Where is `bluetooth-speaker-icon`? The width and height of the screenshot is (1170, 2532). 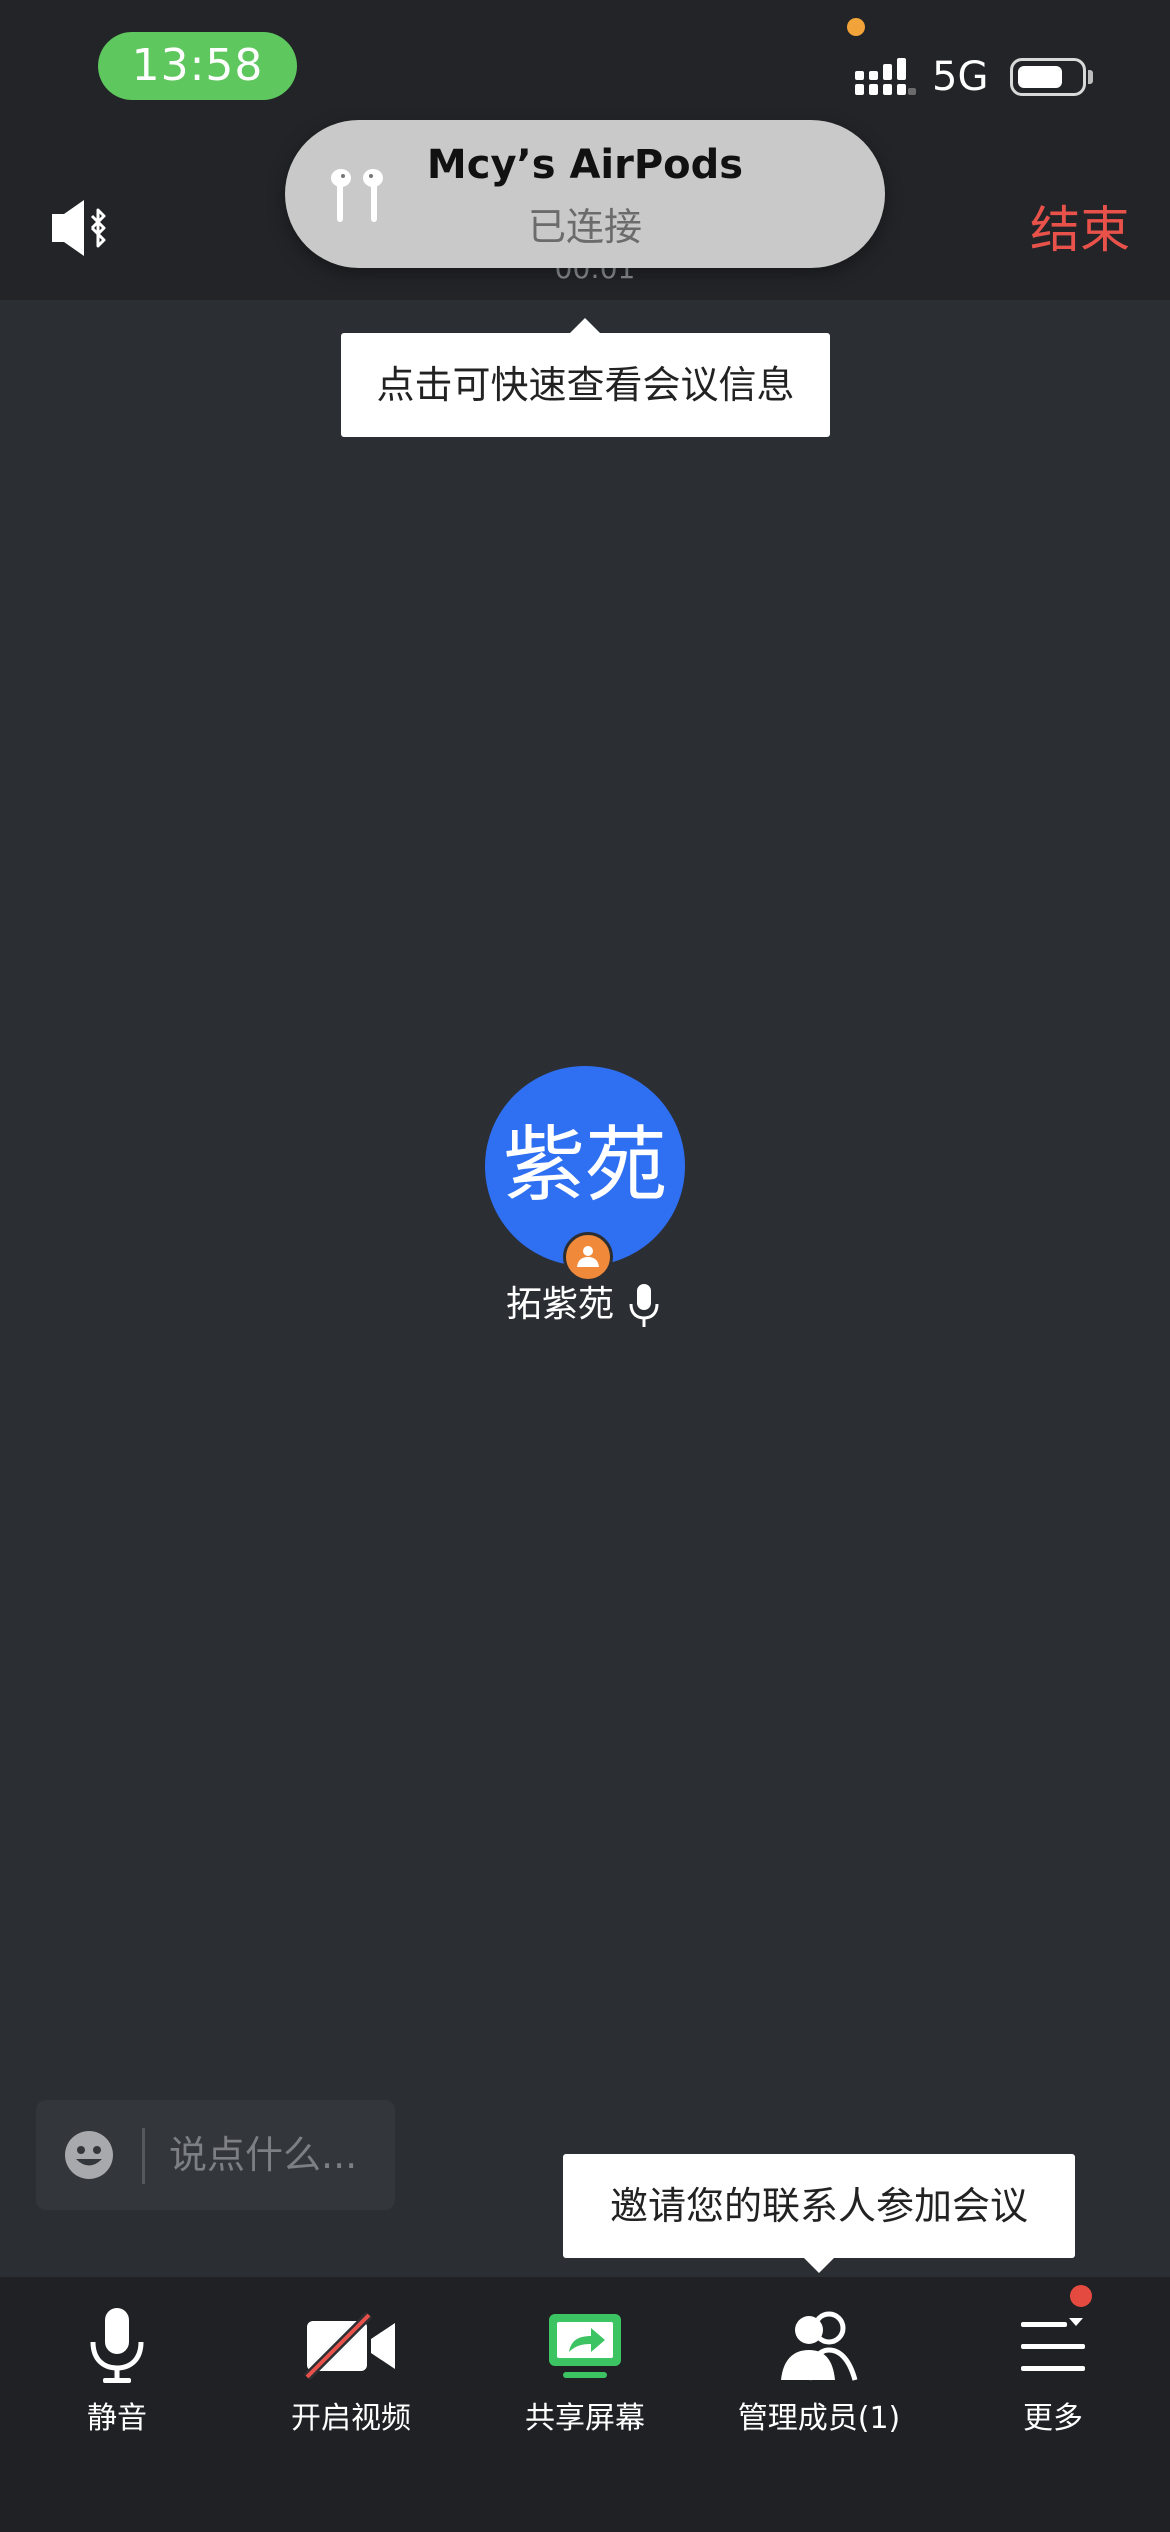
bluetooth-speaker-icon is located at coordinates (83, 228).